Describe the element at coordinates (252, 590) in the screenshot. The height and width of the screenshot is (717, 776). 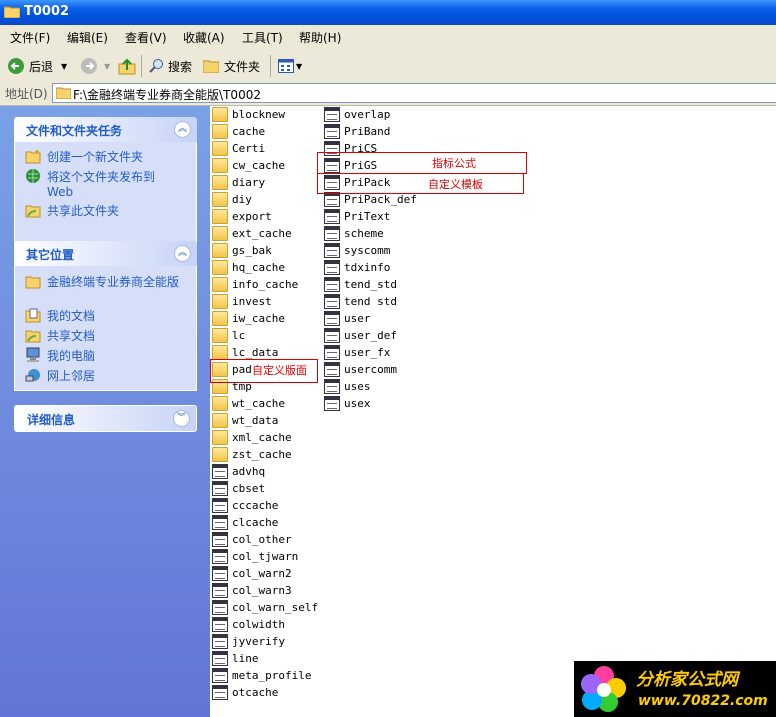
I see `file-item: col_warn3` at that location.